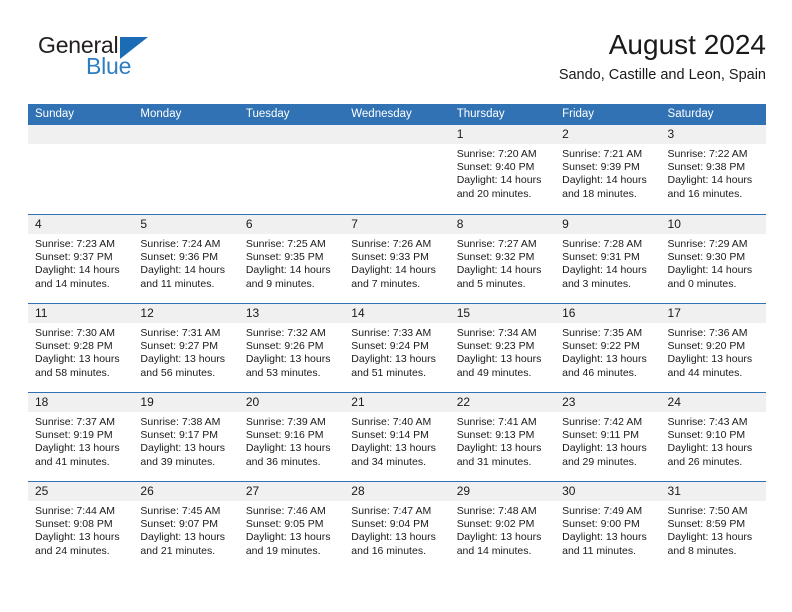  I want to click on day-number: 30, so click(608, 491).